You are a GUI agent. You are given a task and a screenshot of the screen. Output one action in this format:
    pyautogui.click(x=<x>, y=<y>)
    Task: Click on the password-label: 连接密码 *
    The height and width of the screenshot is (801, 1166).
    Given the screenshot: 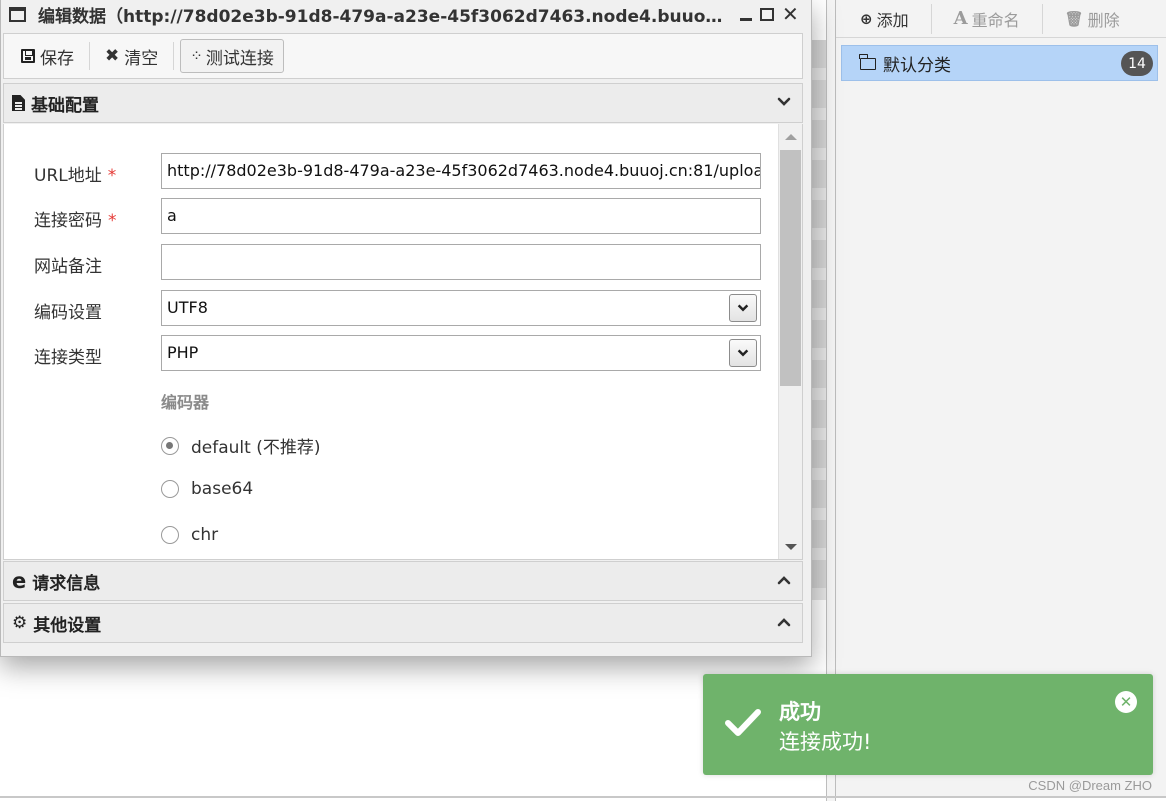 What is the action you would take?
    pyautogui.click(x=75, y=221)
    